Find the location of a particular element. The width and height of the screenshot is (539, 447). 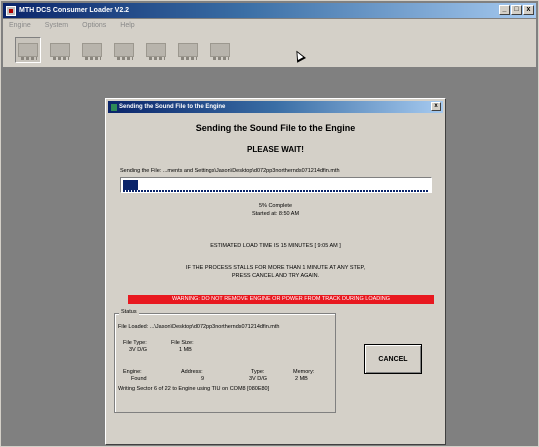

progress-track is located at coordinates (276, 191).